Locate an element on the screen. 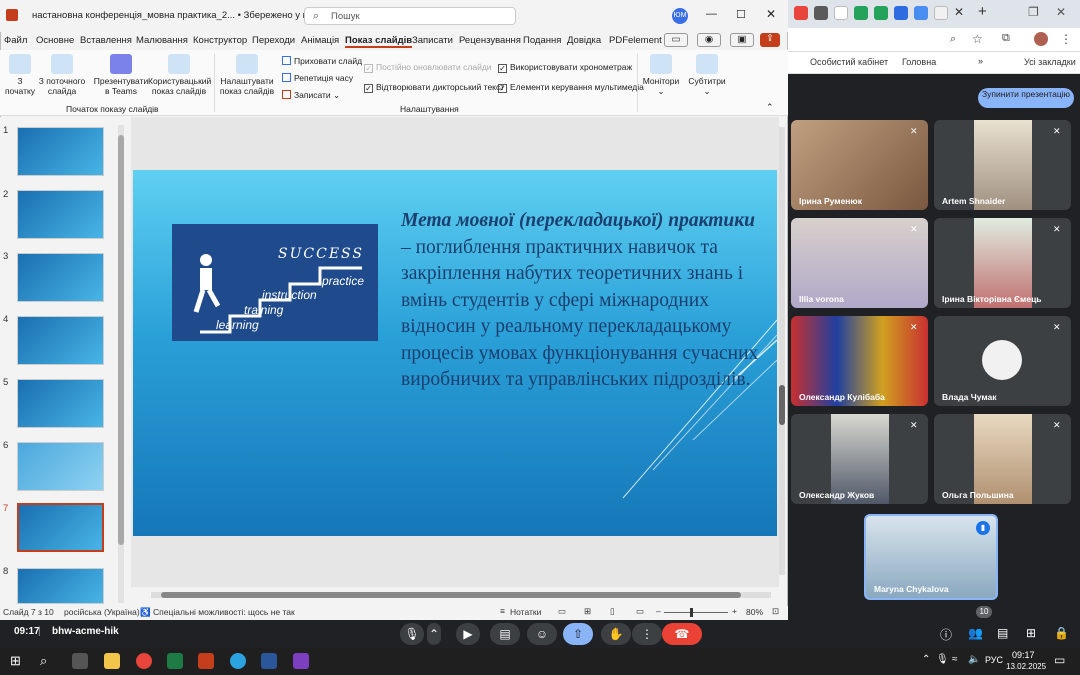  wifi-icon: ≈ is located at coordinates (955, 659).